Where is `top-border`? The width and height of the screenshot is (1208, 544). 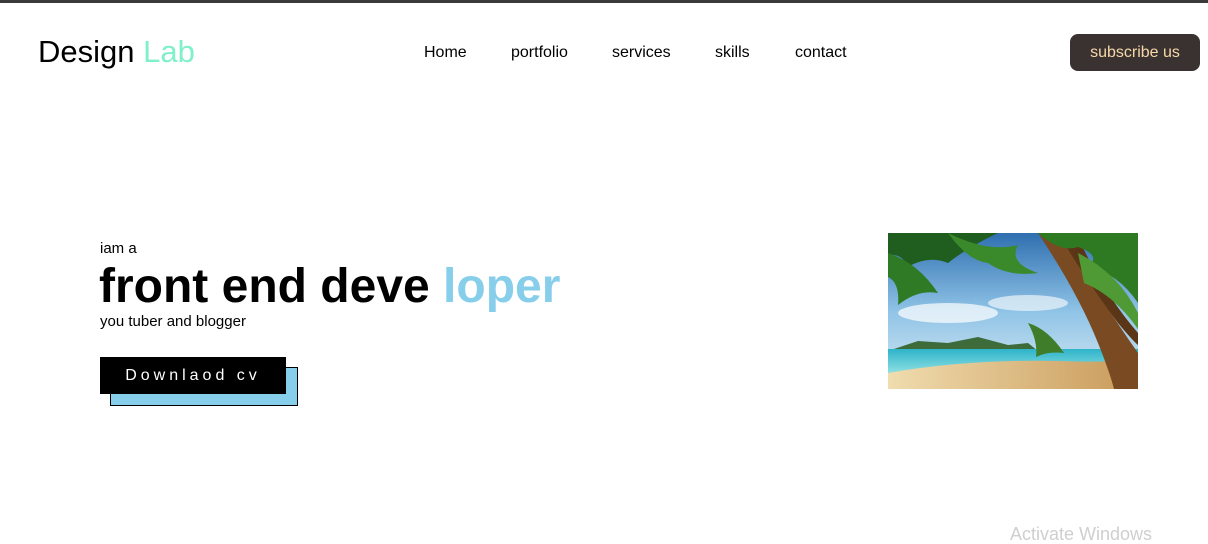 top-border is located at coordinates (604, 1).